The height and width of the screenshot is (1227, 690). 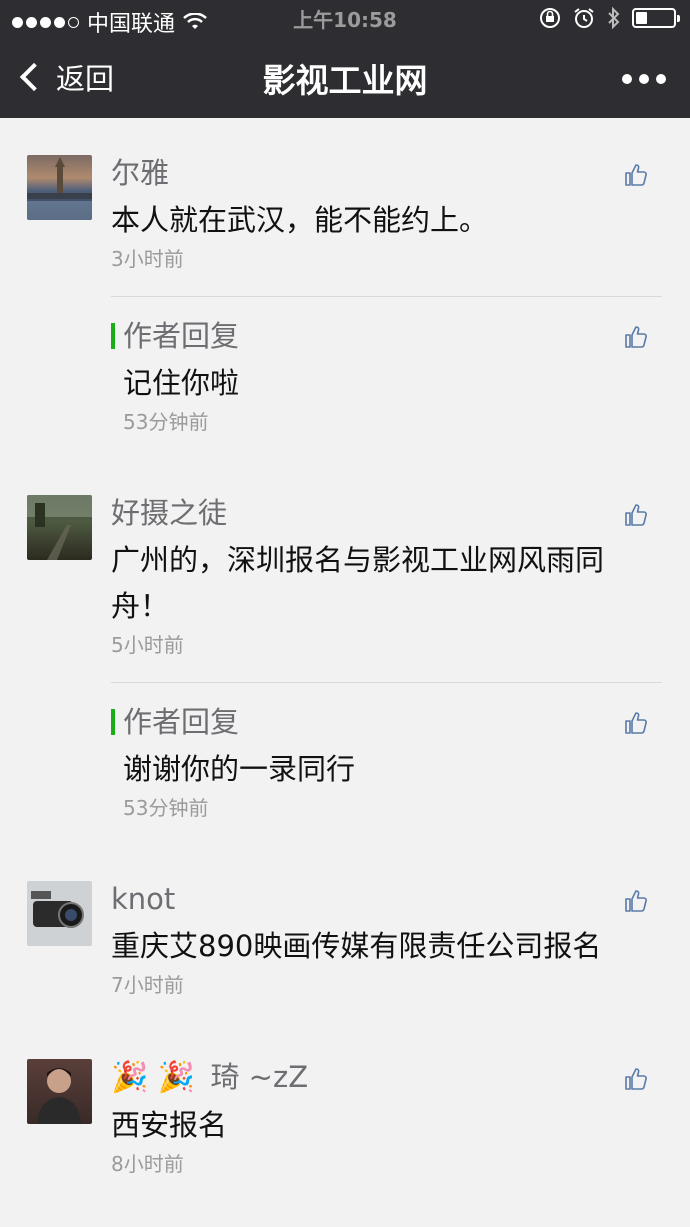 What do you see at coordinates (259, 1077) in the screenshot?
I see `commenter-name: 琦 ~zZ` at bounding box center [259, 1077].